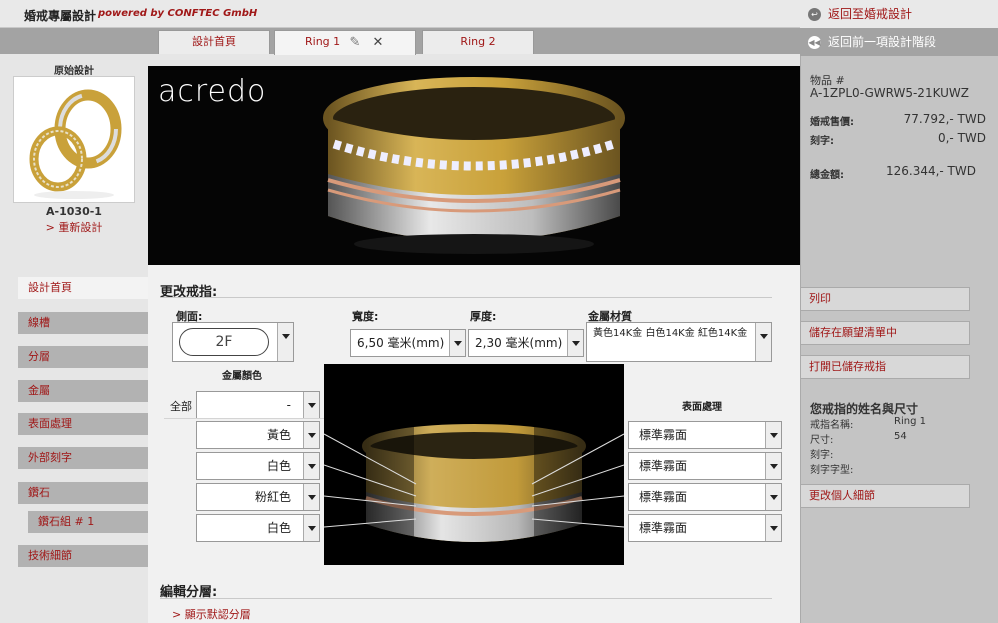 The height and width of the screenshot is (623, 998). I want to click on save-wishlist-button: 儲存在願望清單中, so click(885, 333).